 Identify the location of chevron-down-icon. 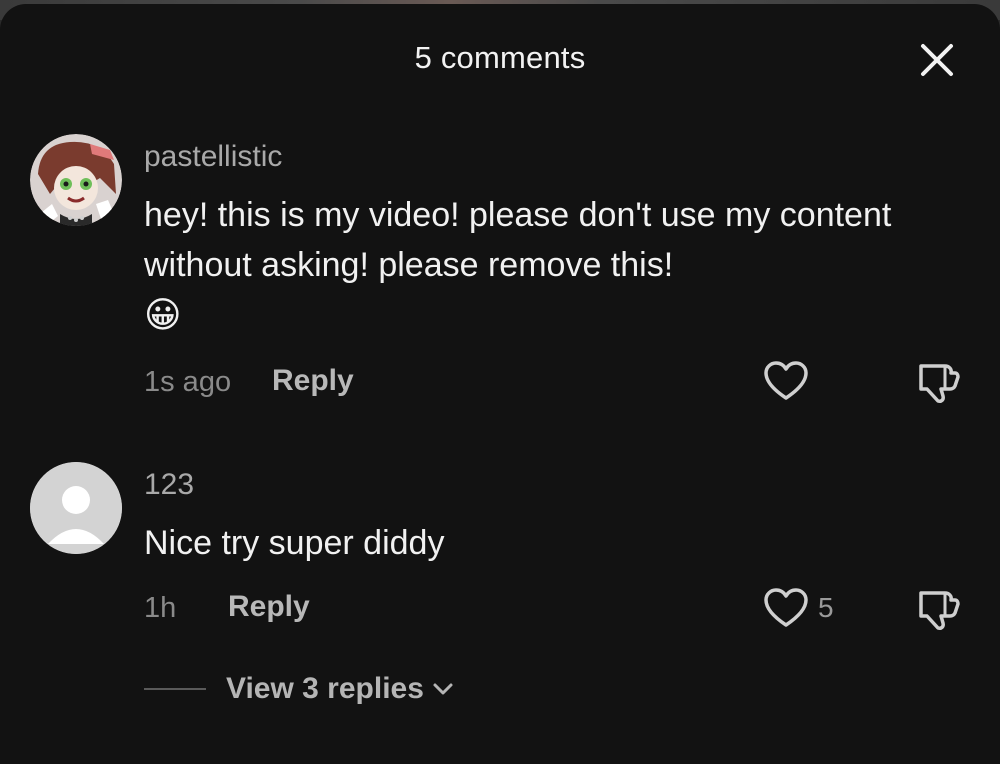
(443, 689).